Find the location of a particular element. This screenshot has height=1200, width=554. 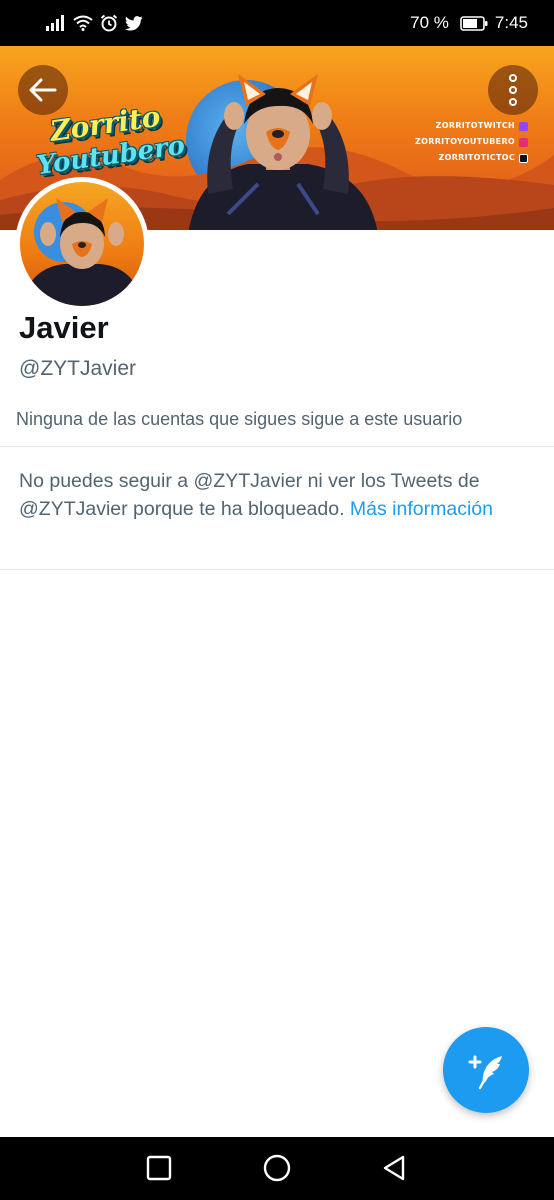

compose-feather-icon is located at coordinates (485, 1072).